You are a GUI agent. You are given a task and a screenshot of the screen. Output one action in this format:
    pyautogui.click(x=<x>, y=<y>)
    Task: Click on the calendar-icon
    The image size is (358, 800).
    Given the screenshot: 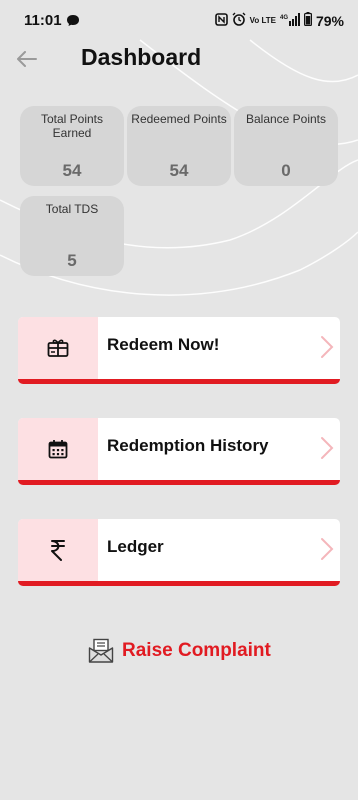 What is the action you would take?
    pyautogui.click(x=58, y=449)
    